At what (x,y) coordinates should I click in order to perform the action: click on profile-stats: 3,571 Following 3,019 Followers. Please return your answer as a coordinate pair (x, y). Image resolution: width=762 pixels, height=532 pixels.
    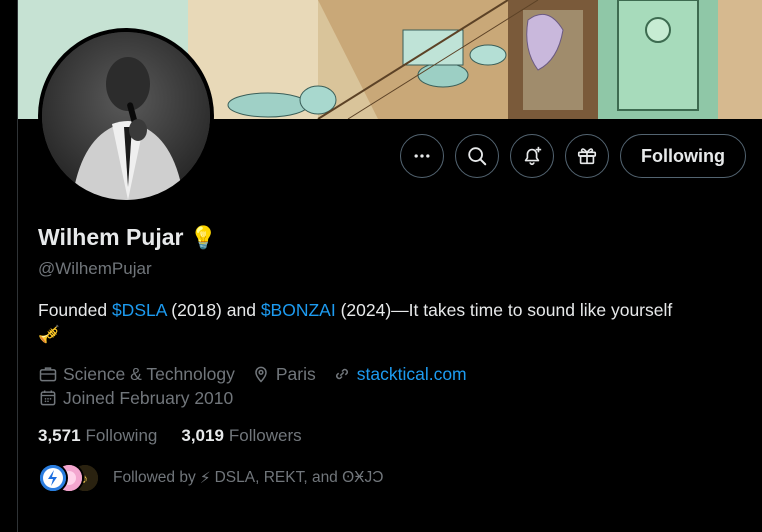
    Looking at the image, I should click on (182, 436).